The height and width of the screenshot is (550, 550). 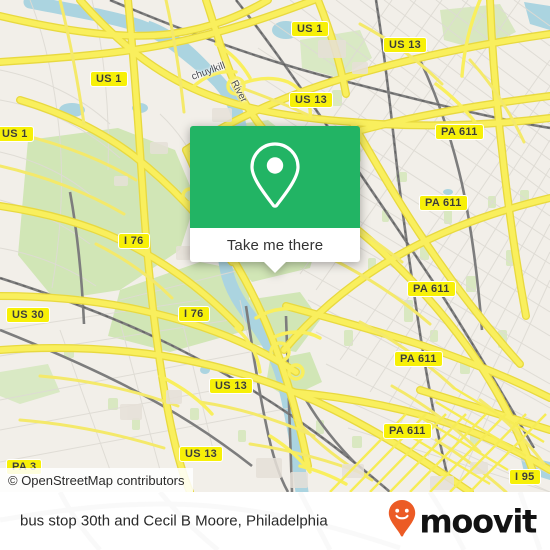 What do you see at coordinates (201, 454) in the screenshot?
I see `road-shield-us13-d: US 13` at bounding box center [201, 454].